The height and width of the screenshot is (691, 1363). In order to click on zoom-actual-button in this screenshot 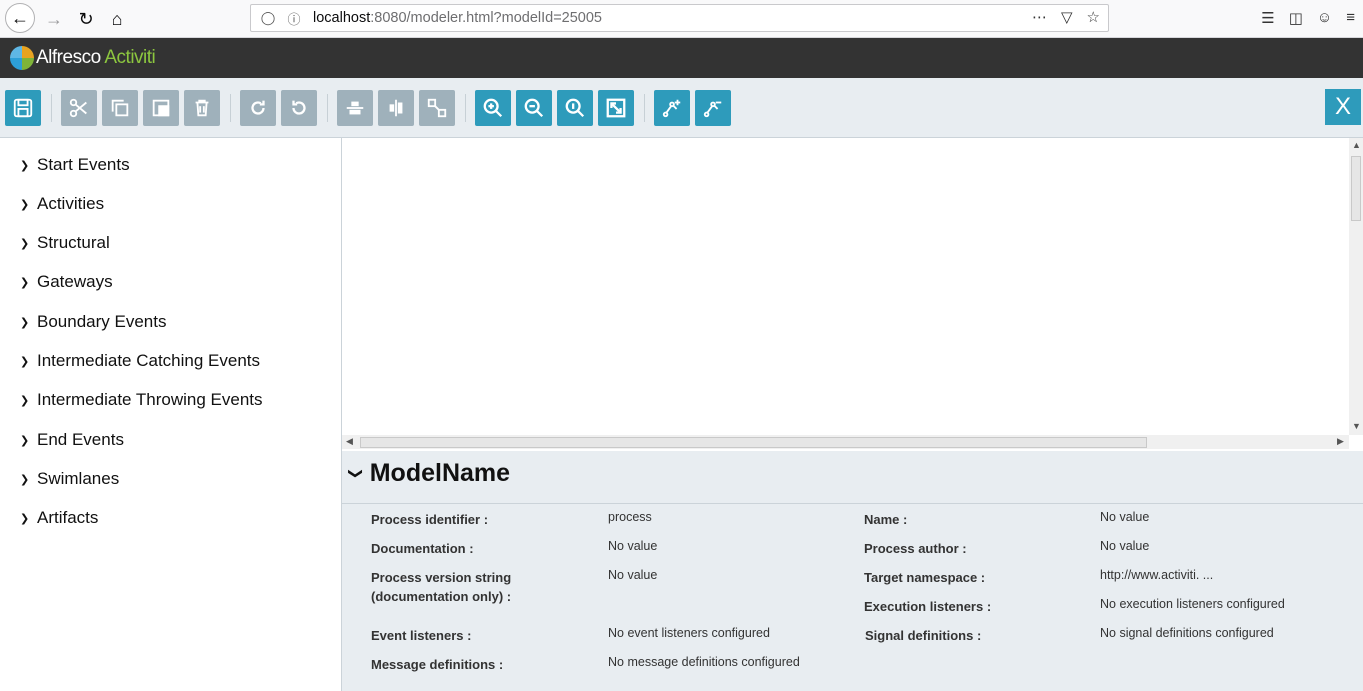, I will do `click(575, 108)`.